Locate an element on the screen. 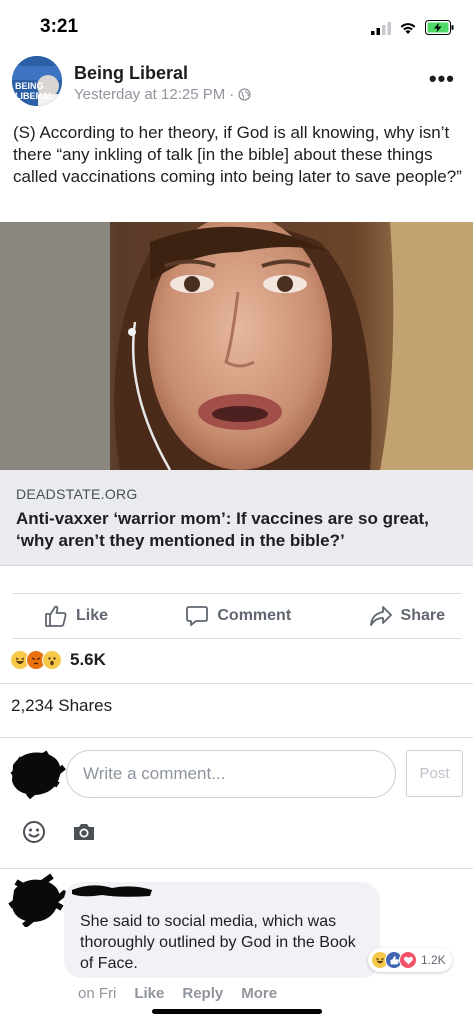  link-domain: DEADSTATE.ORG is located at coordinates (77, 494).